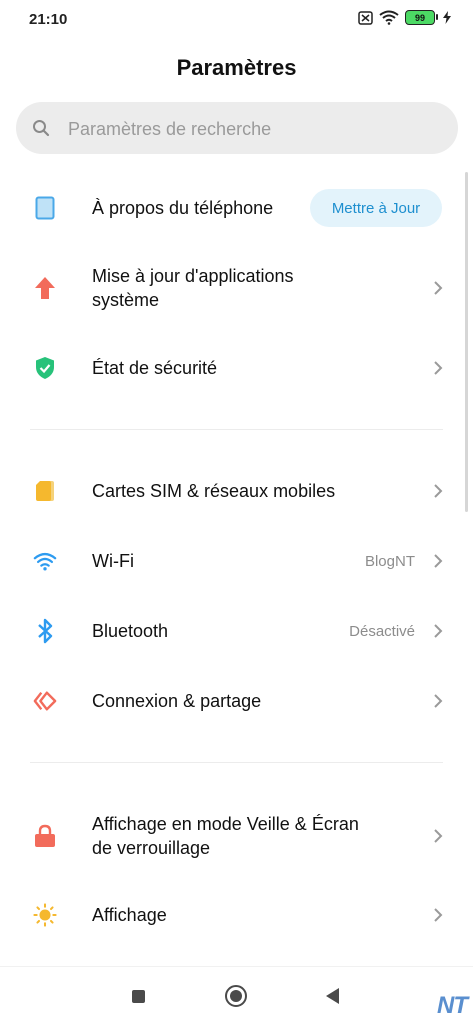 The width and height of the screenshot is (473, 1025). What do you see at coordinates (155, 368) in the screenshot?
I see `settings-item-label: État de sécurité` at bounding box center [155, 368].